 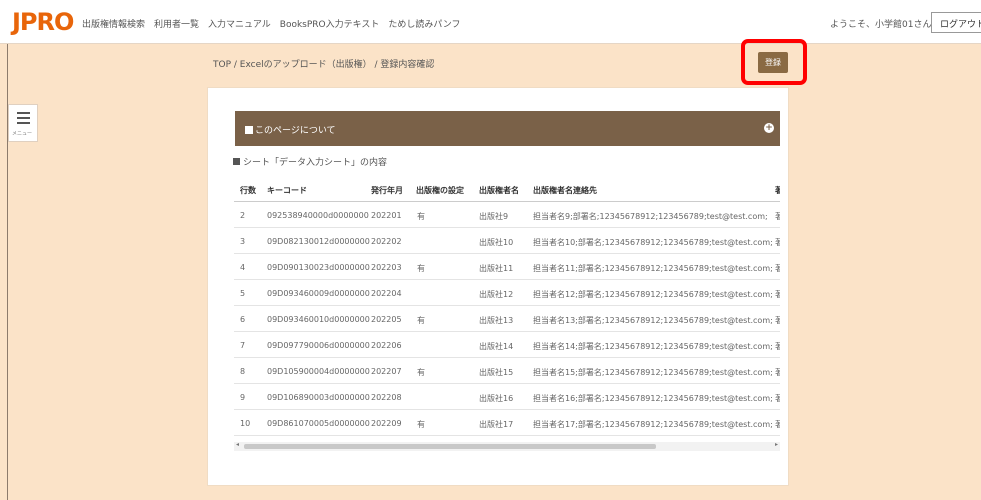 I want to click on cell-key-code: 09D106890003d0000000, so click(x=318, y=397).